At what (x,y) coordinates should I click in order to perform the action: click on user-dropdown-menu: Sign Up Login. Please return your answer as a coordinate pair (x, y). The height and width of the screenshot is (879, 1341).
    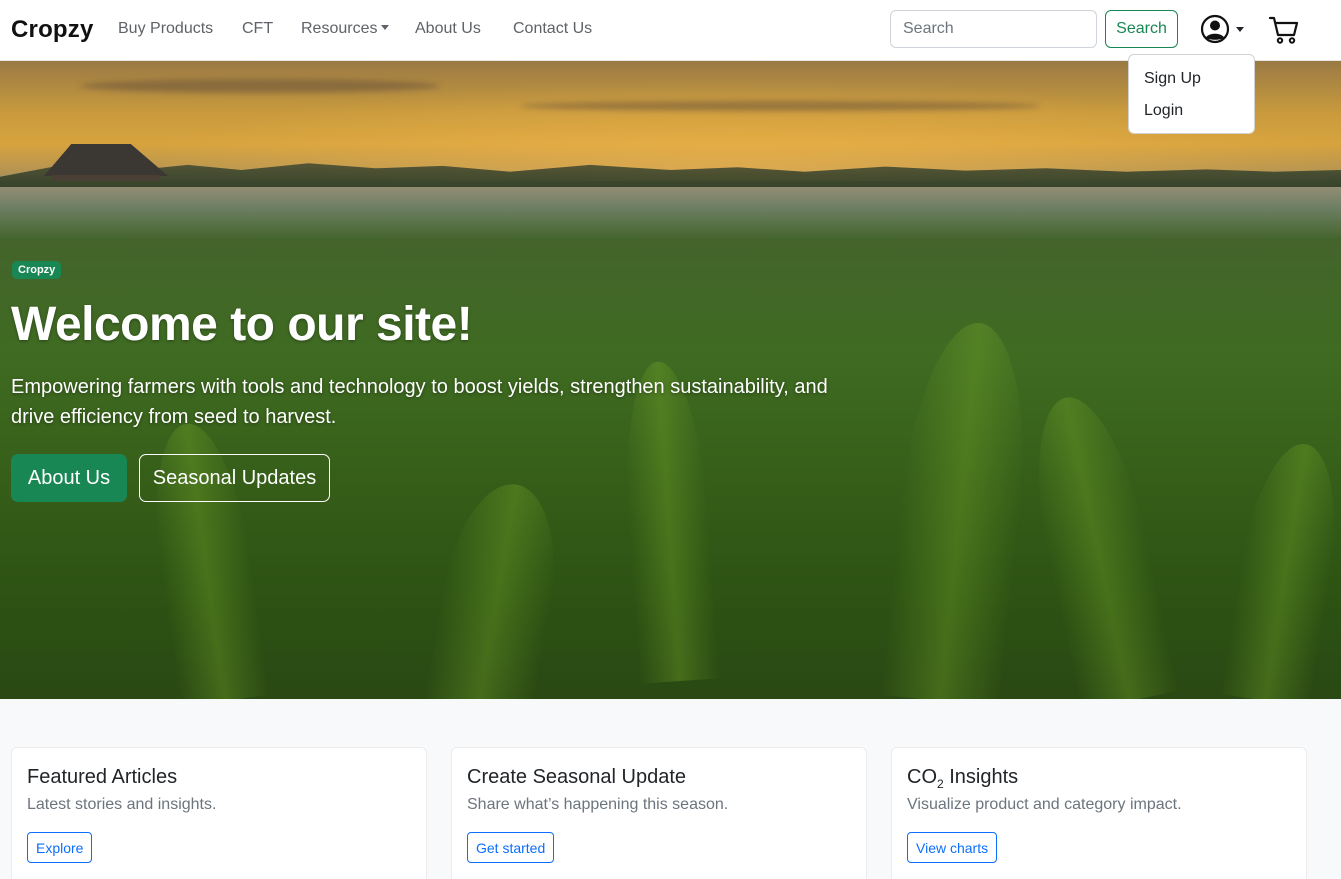
    Looking at the image, I should click on (1191, 94).